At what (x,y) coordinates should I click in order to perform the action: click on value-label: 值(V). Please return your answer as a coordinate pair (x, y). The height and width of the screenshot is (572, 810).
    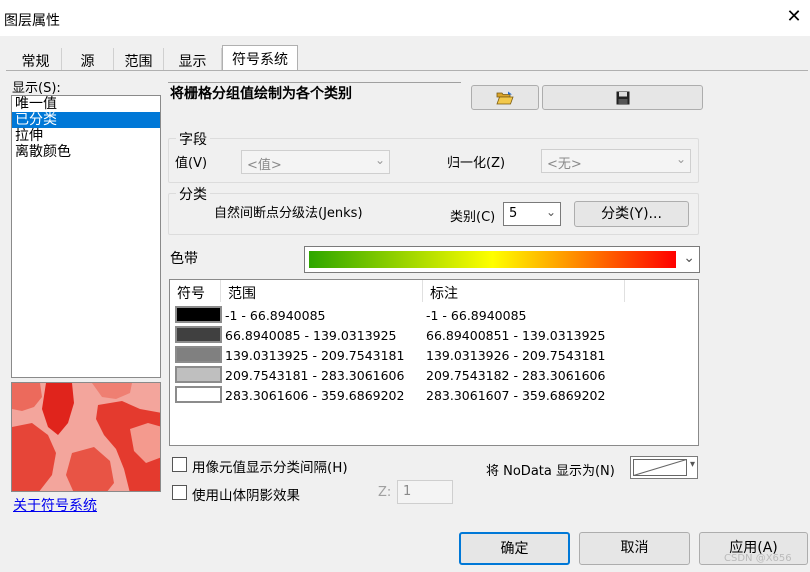
    Looking at the image, I should click on (191, 163).